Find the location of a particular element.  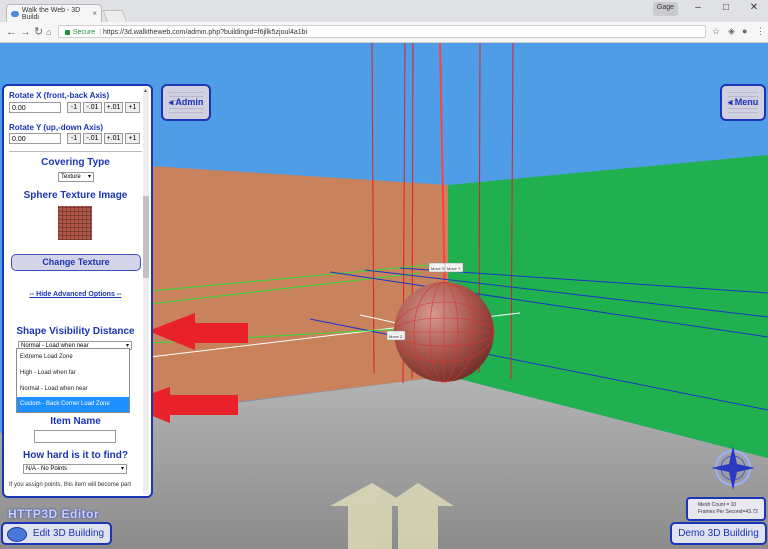

rotate-x-plus-001-button: +.01 is located at coordinates (113, 107).